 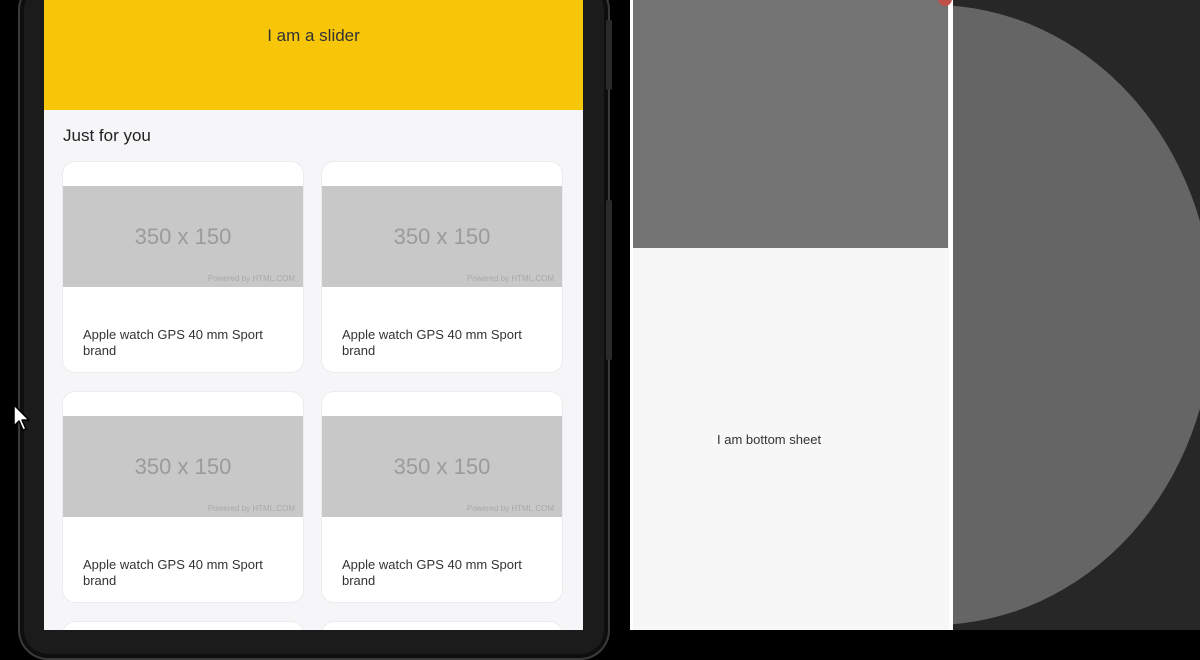 I want to click on modal-scrim, so click(x=790, y=124).